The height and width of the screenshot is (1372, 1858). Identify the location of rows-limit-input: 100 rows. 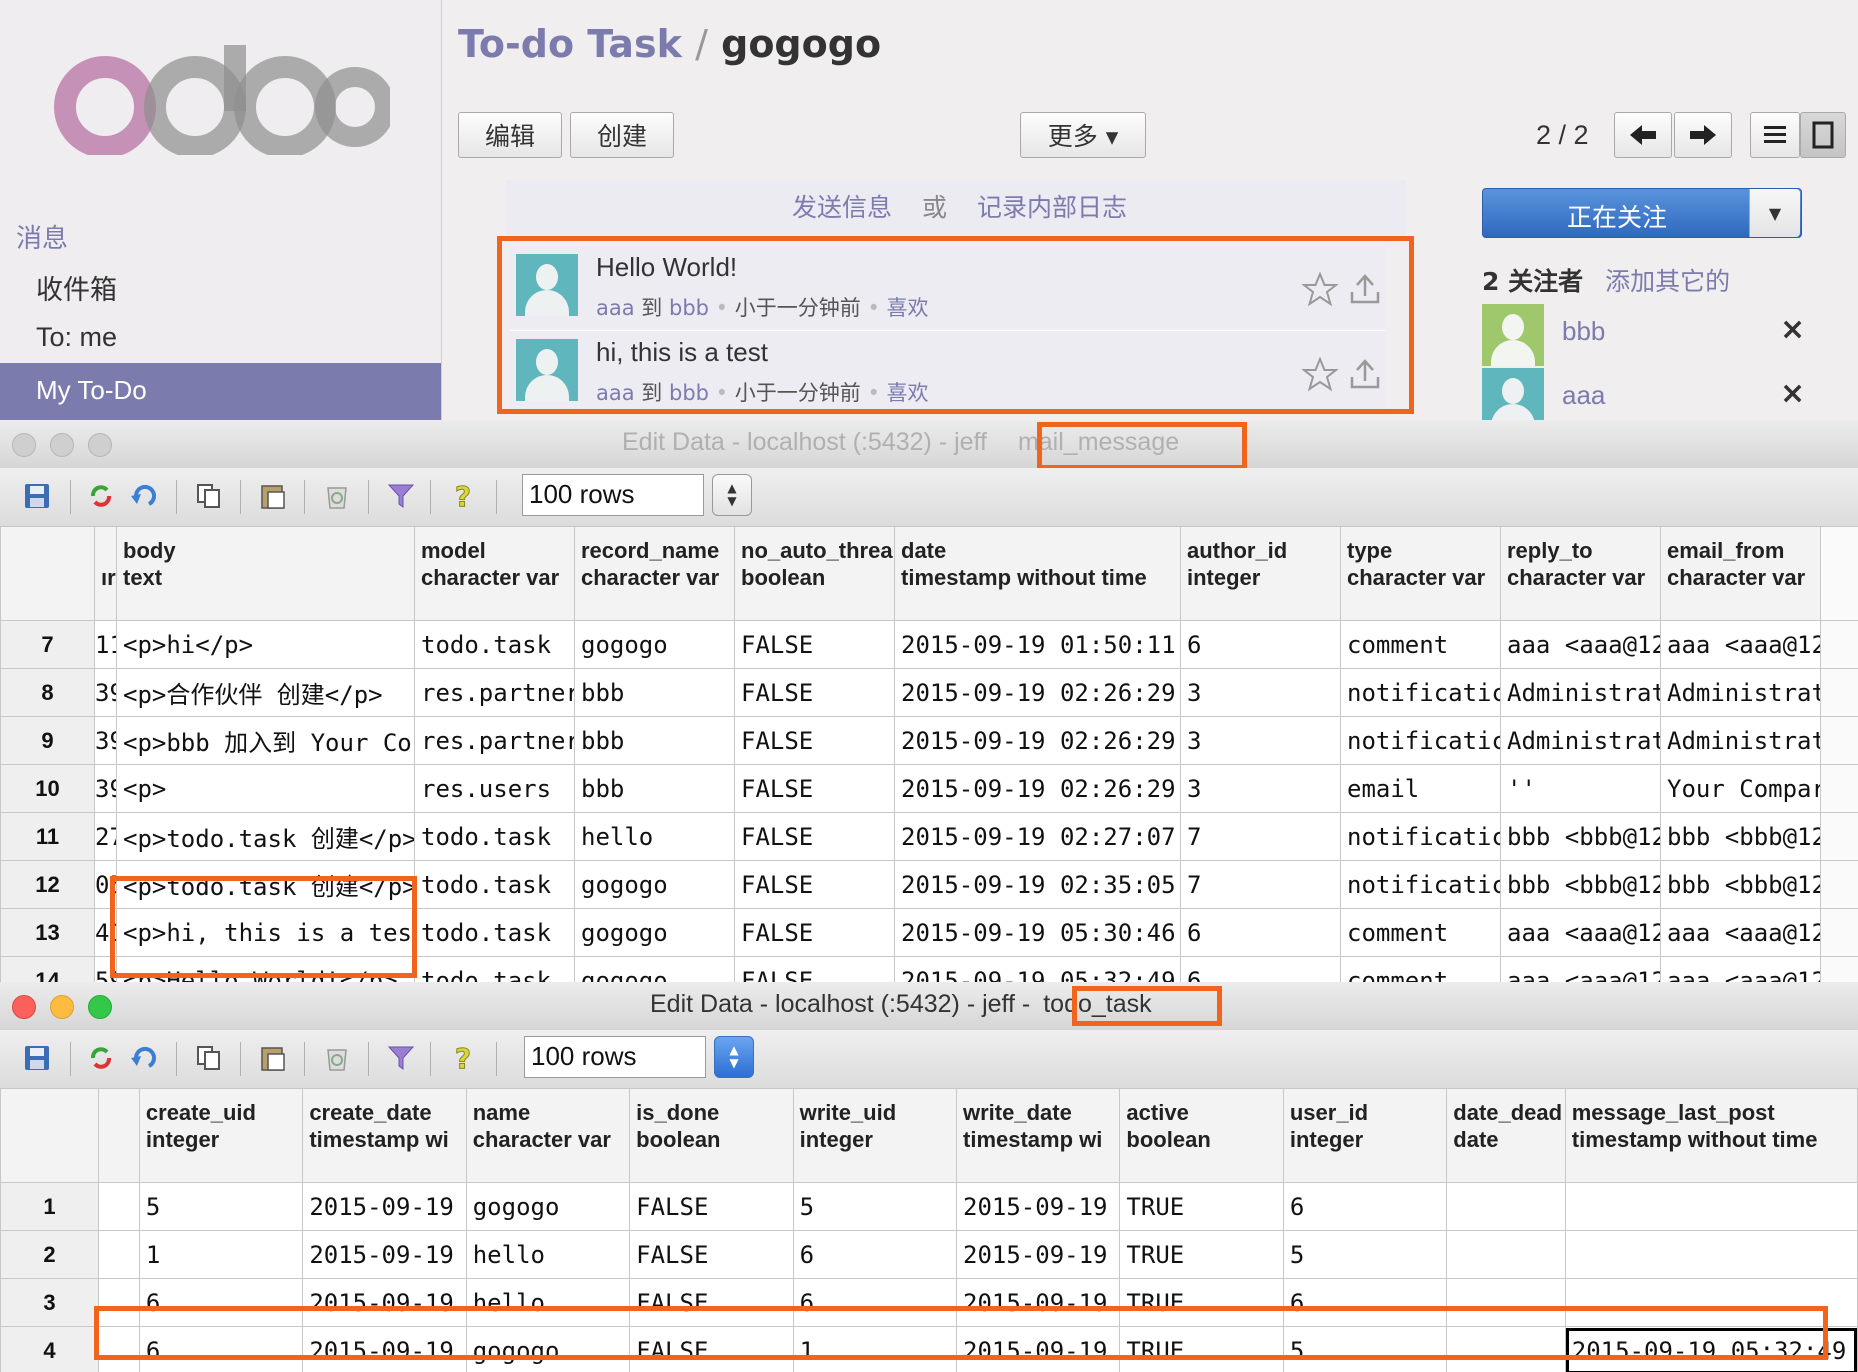
(613, 495).